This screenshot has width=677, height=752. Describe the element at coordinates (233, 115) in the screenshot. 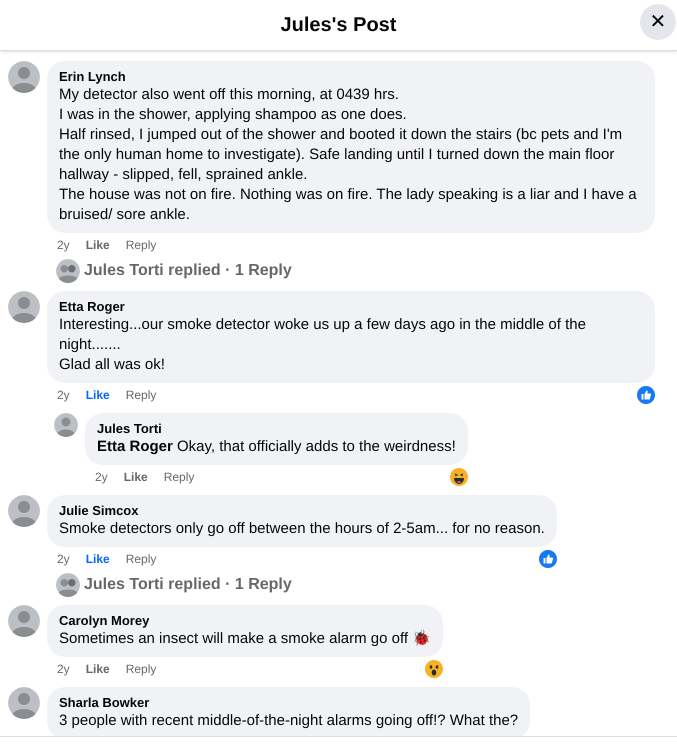

I see `comment-text: I was in the shower, applying shampoo as one does.` at that location.